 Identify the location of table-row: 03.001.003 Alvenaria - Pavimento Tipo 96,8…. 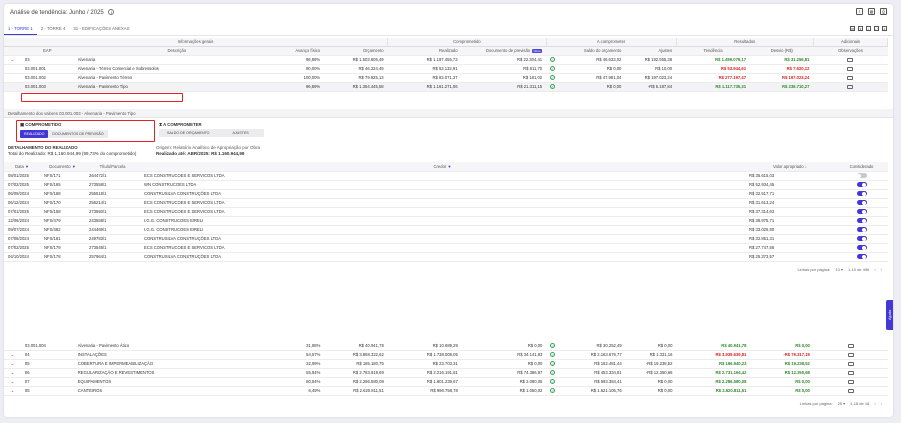
(446, 87).